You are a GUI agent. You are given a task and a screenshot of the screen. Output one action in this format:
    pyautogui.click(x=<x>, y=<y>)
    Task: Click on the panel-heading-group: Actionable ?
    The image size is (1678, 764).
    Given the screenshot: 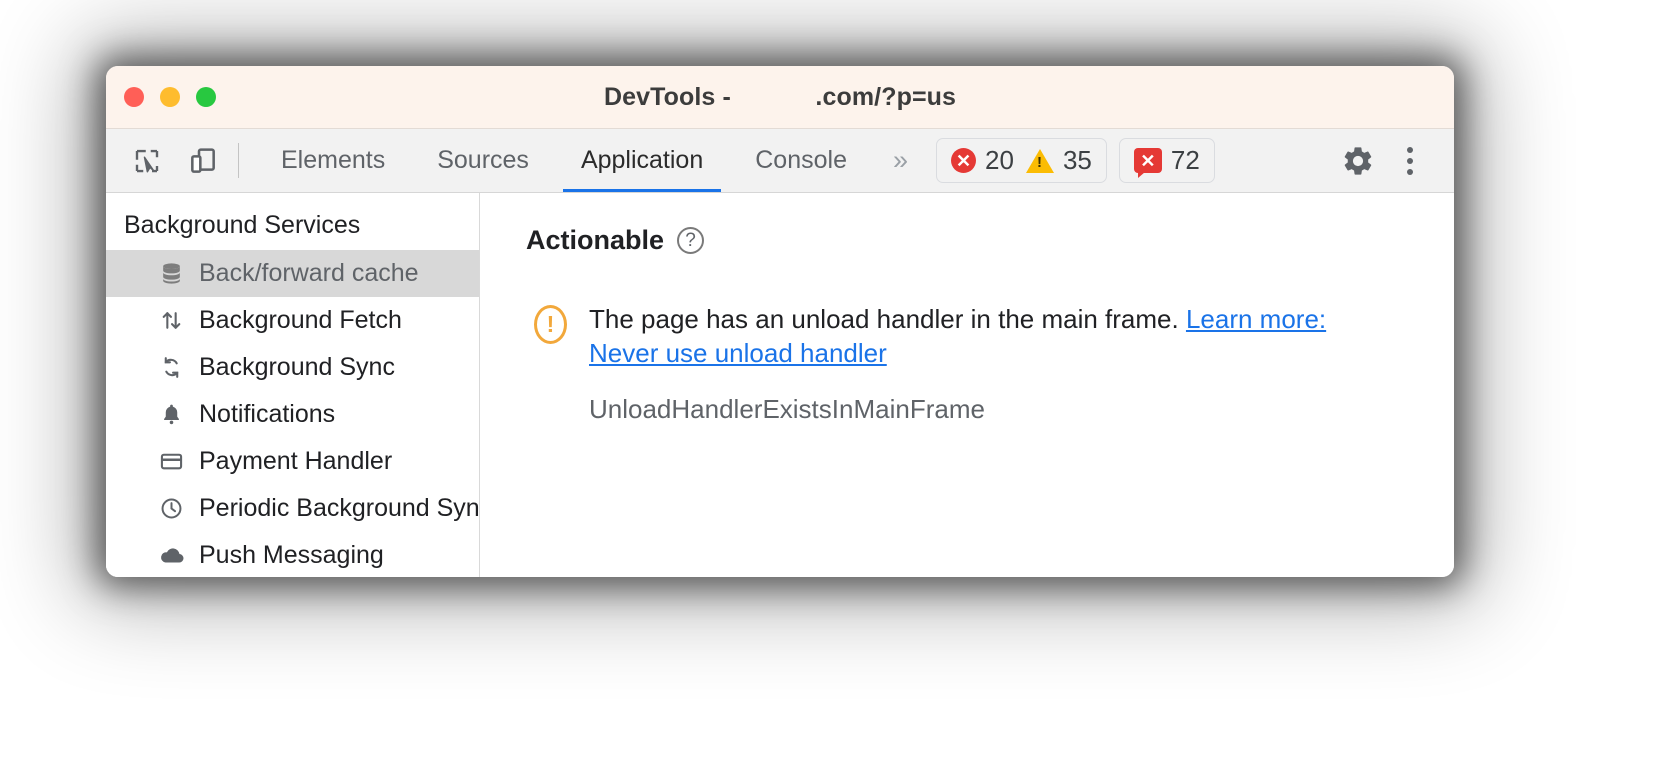 What is the action you would take?
    pyautogui.click(x=990, y=240)
    